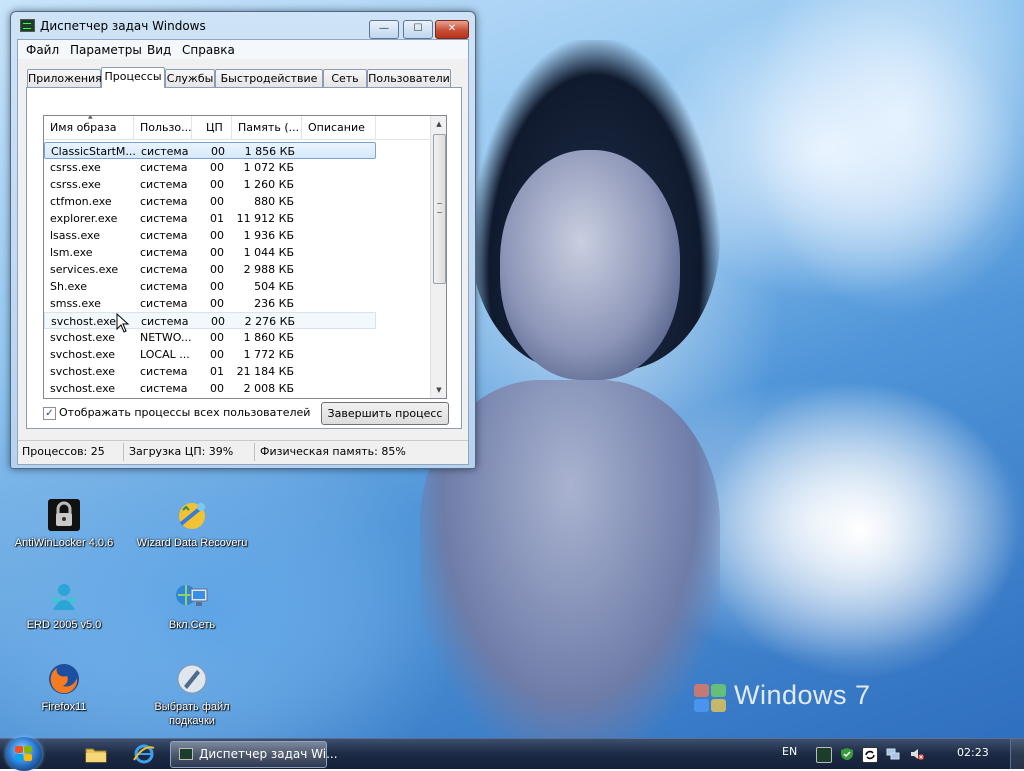 Image resolution: width=1024 pixels, height=771 pixels. I want to click on status-physical-memory: Физическая память: 85%, so click(333, 451).